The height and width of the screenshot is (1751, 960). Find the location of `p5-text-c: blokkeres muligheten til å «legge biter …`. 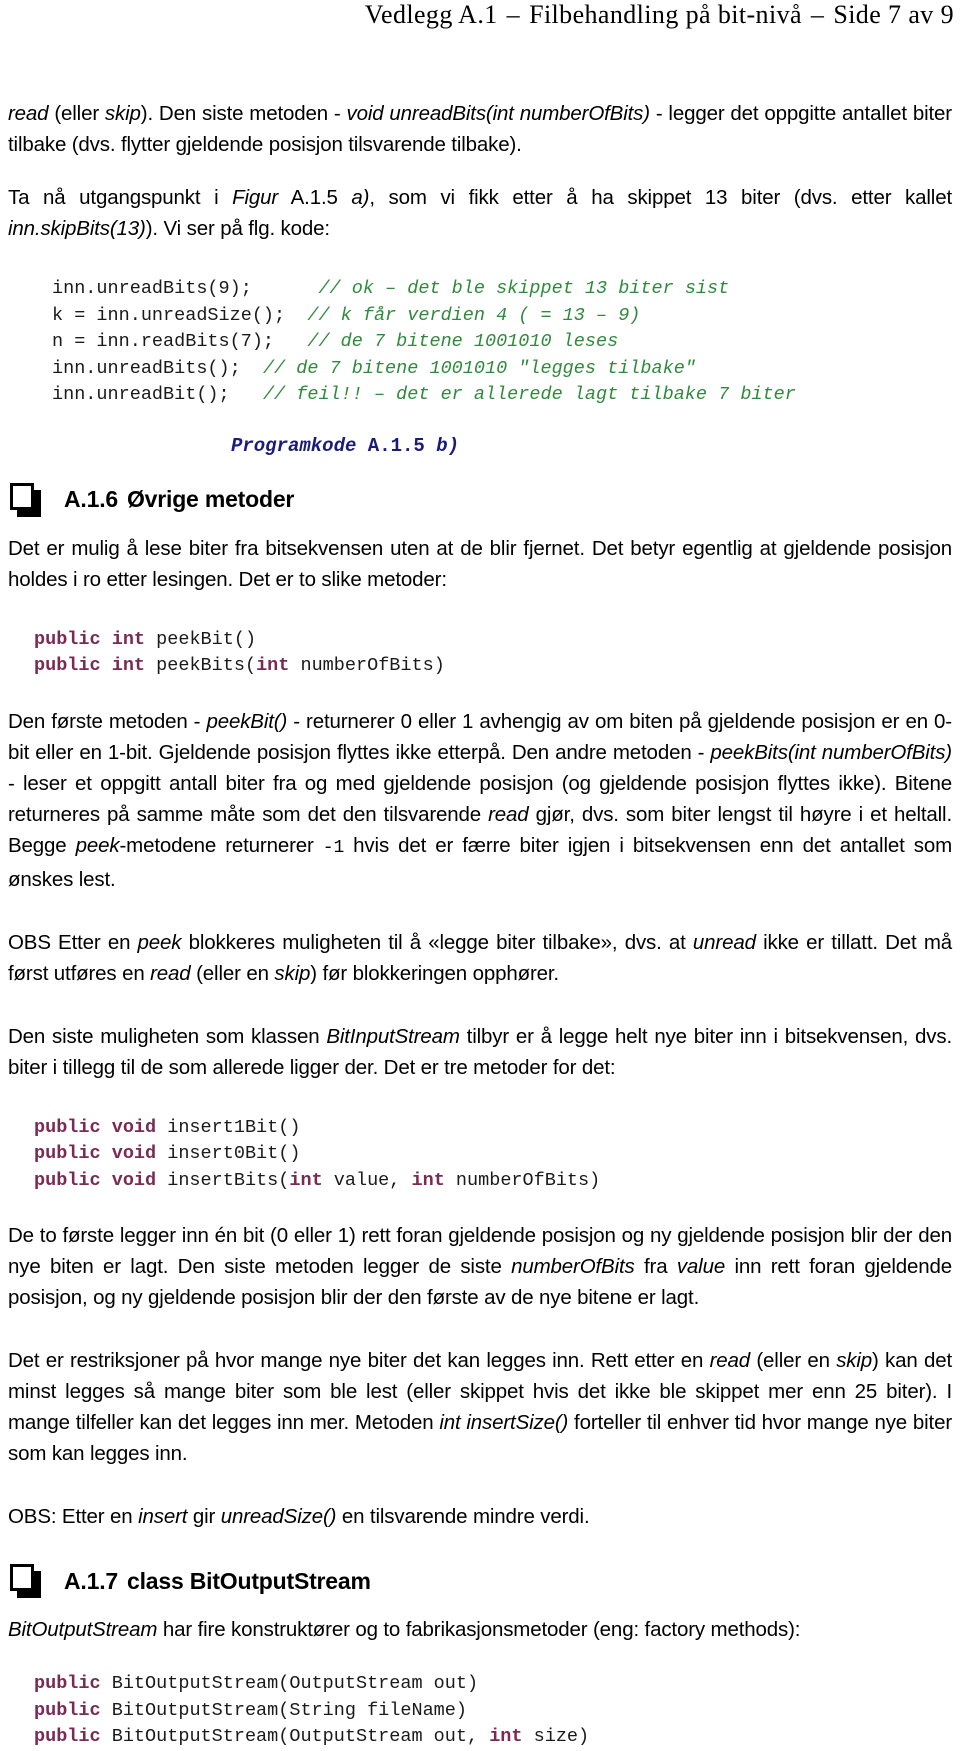

p5-text-c: blokkeres muligheten til å «legge biter … is located at coordinates (437, 942).